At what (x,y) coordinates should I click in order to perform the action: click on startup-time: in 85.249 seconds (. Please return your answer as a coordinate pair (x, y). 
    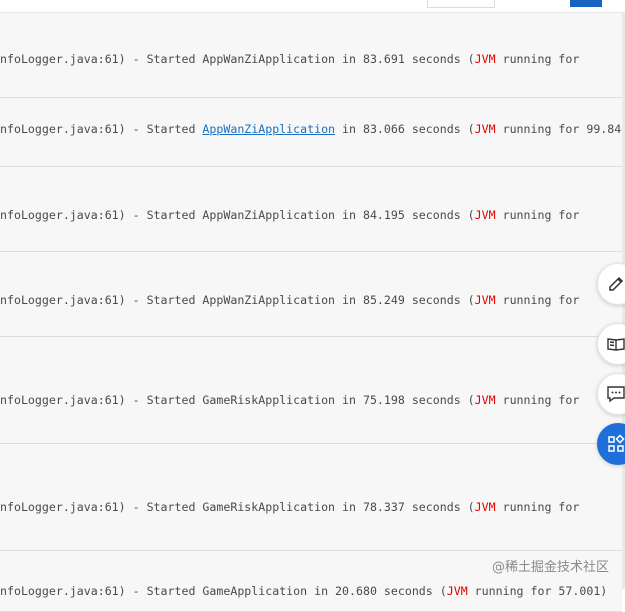
    Looking at the image, I should click on (405, 300).